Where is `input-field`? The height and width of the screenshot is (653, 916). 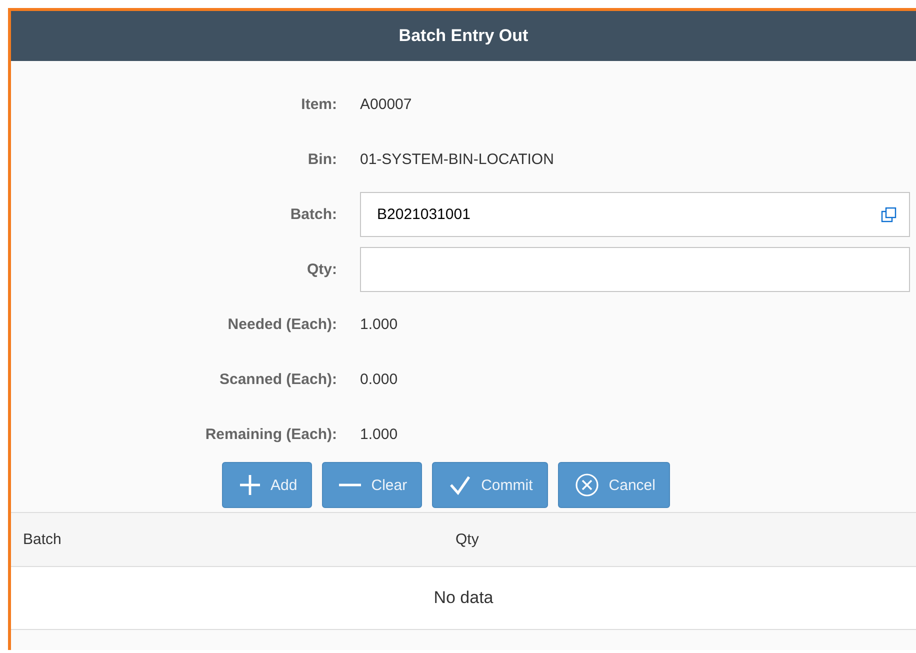 input-field is located at coordinates (635, 269).